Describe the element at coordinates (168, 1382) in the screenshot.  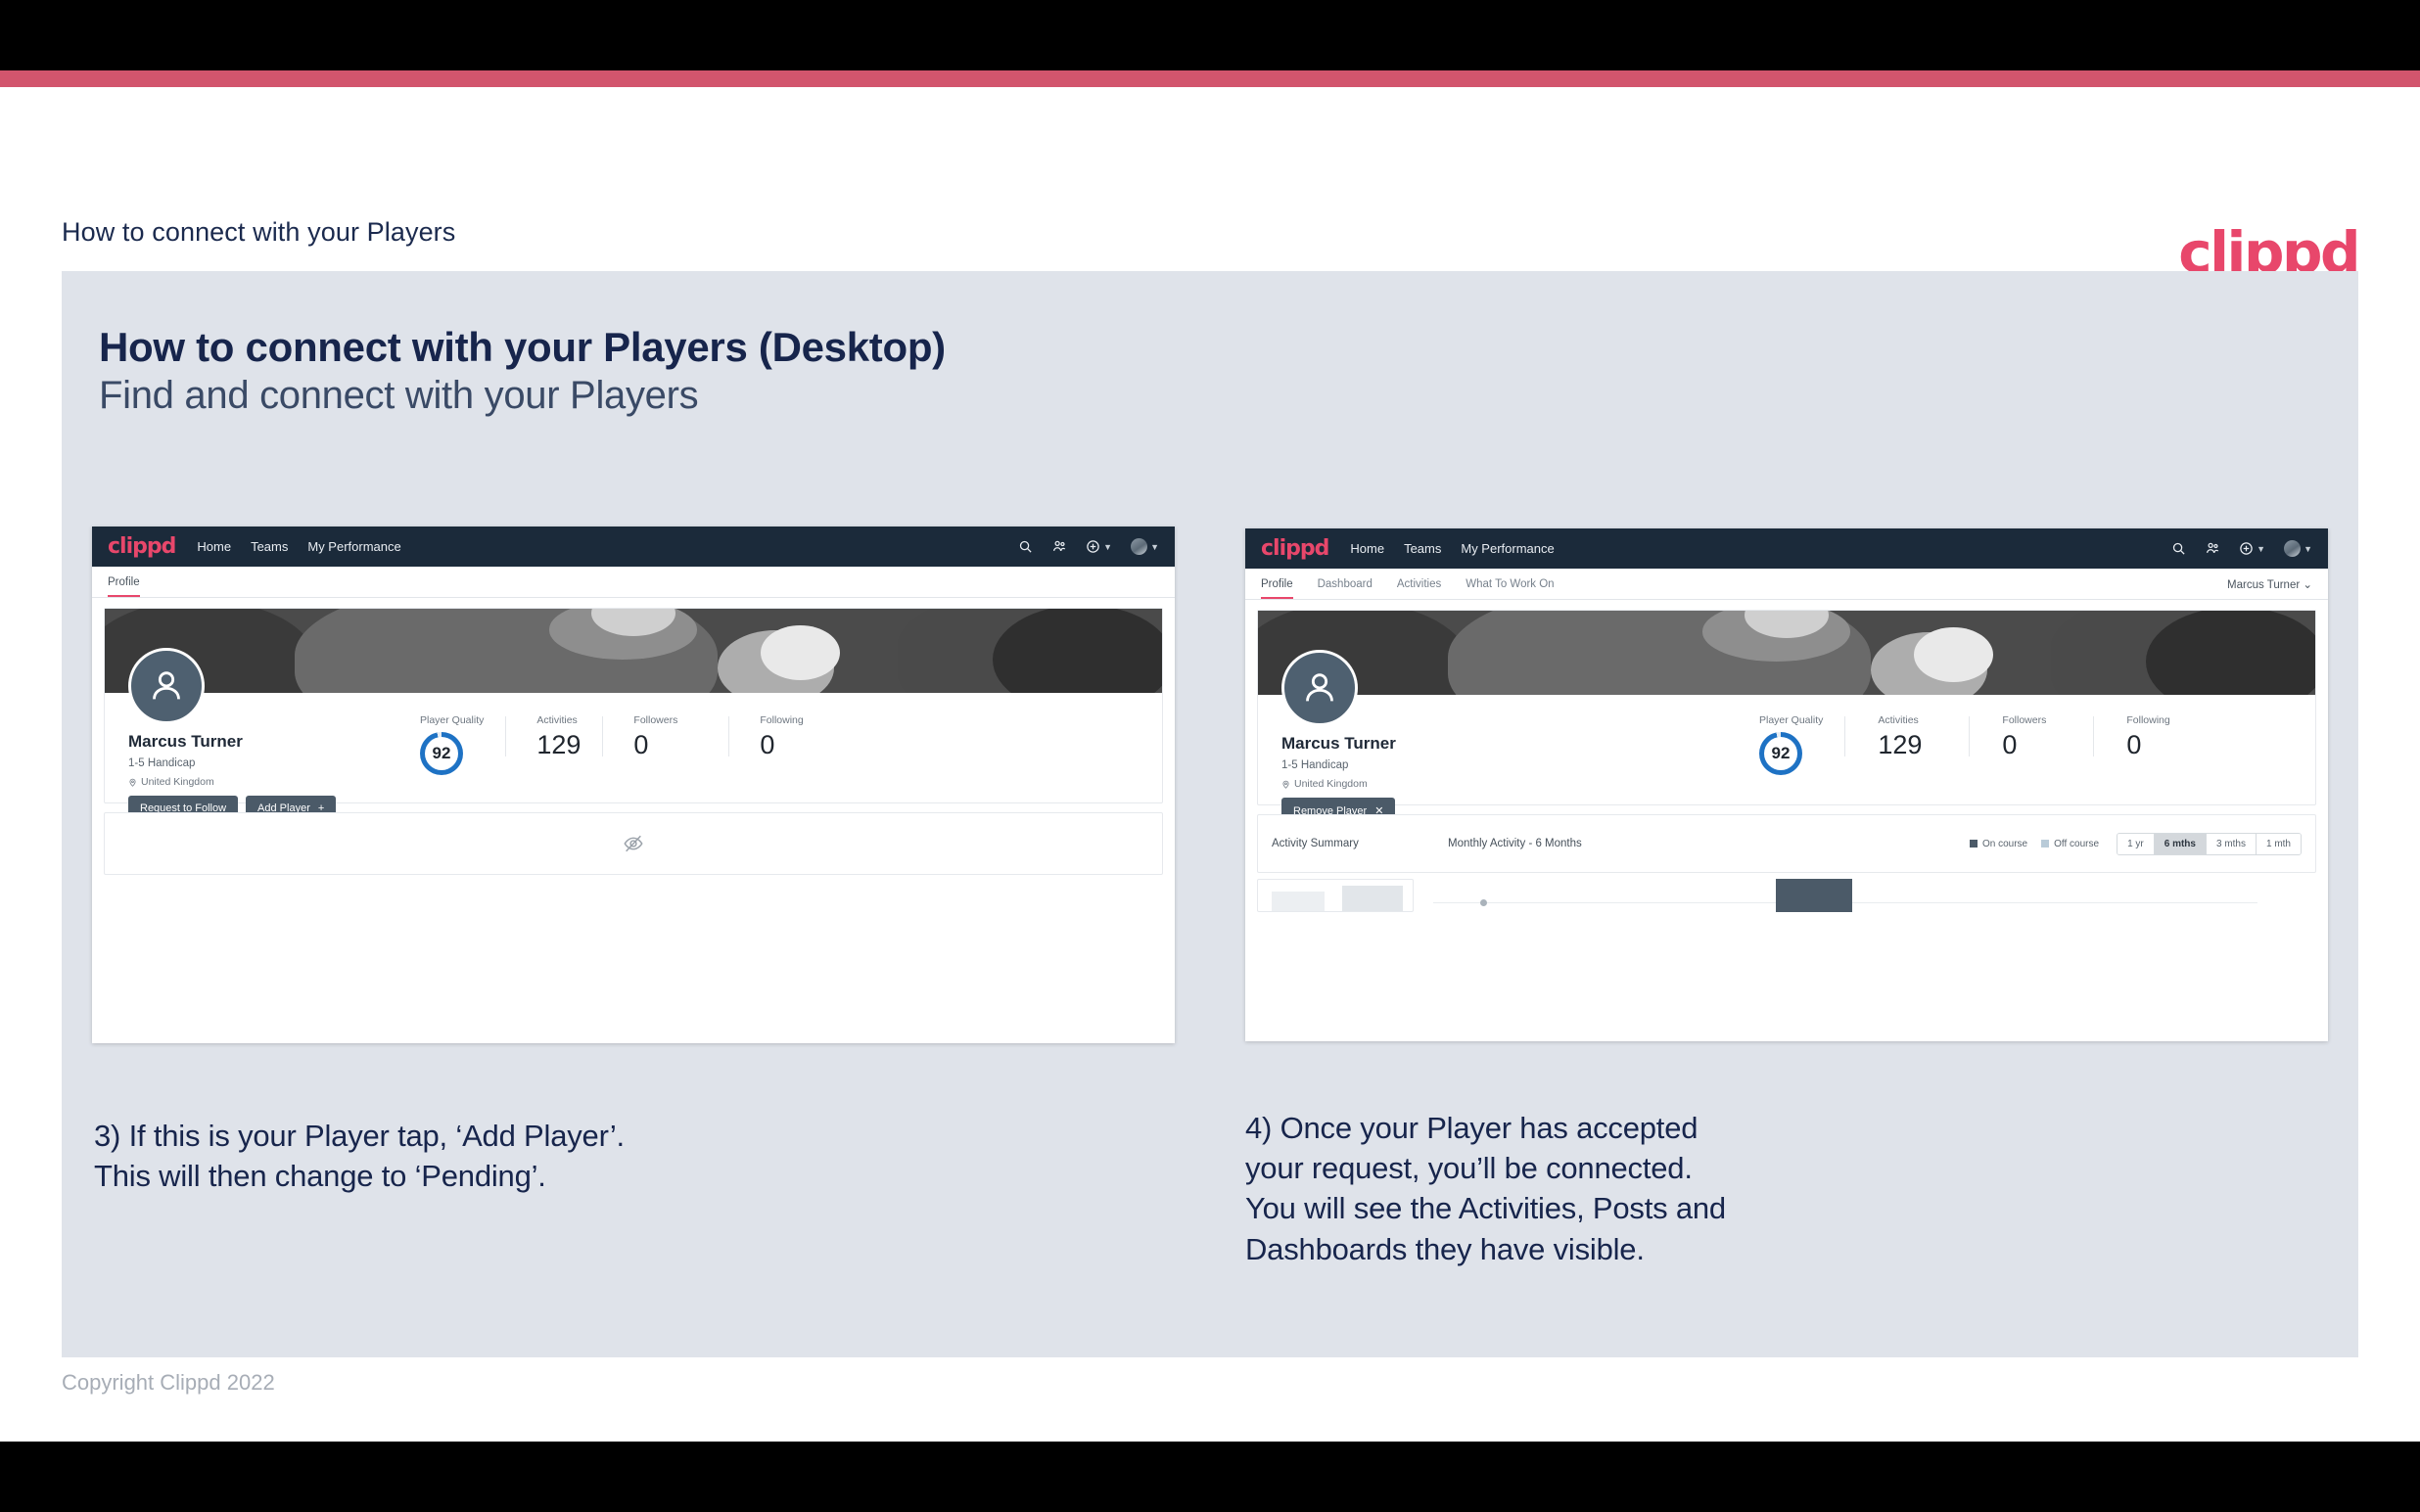
I see `footer-copyright: Copyright Clippd 2022` at that location.